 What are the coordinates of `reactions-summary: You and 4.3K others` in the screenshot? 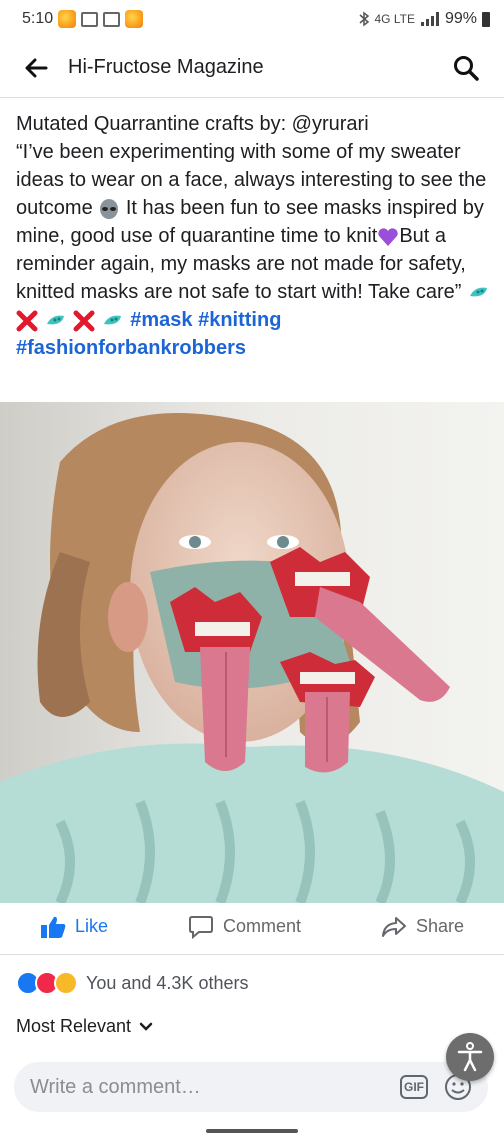 It's located at (132, 983).